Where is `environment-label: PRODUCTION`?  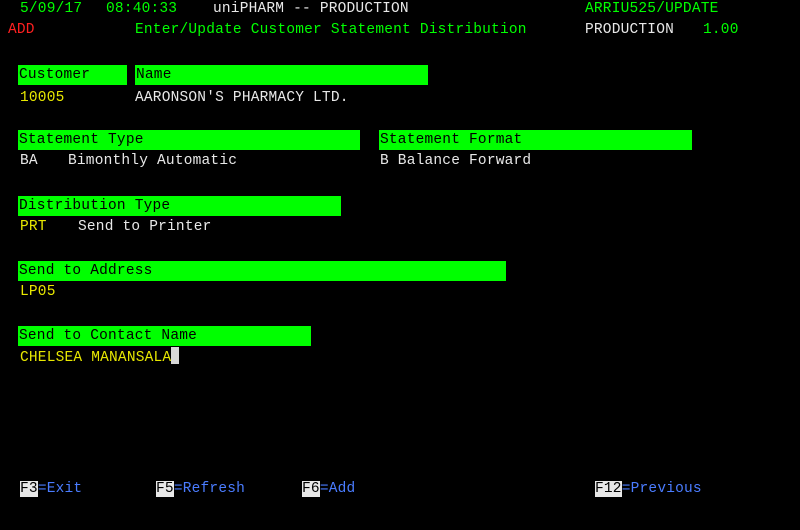 environment-label: PRODUCTION is located at coordinates (630, 30).